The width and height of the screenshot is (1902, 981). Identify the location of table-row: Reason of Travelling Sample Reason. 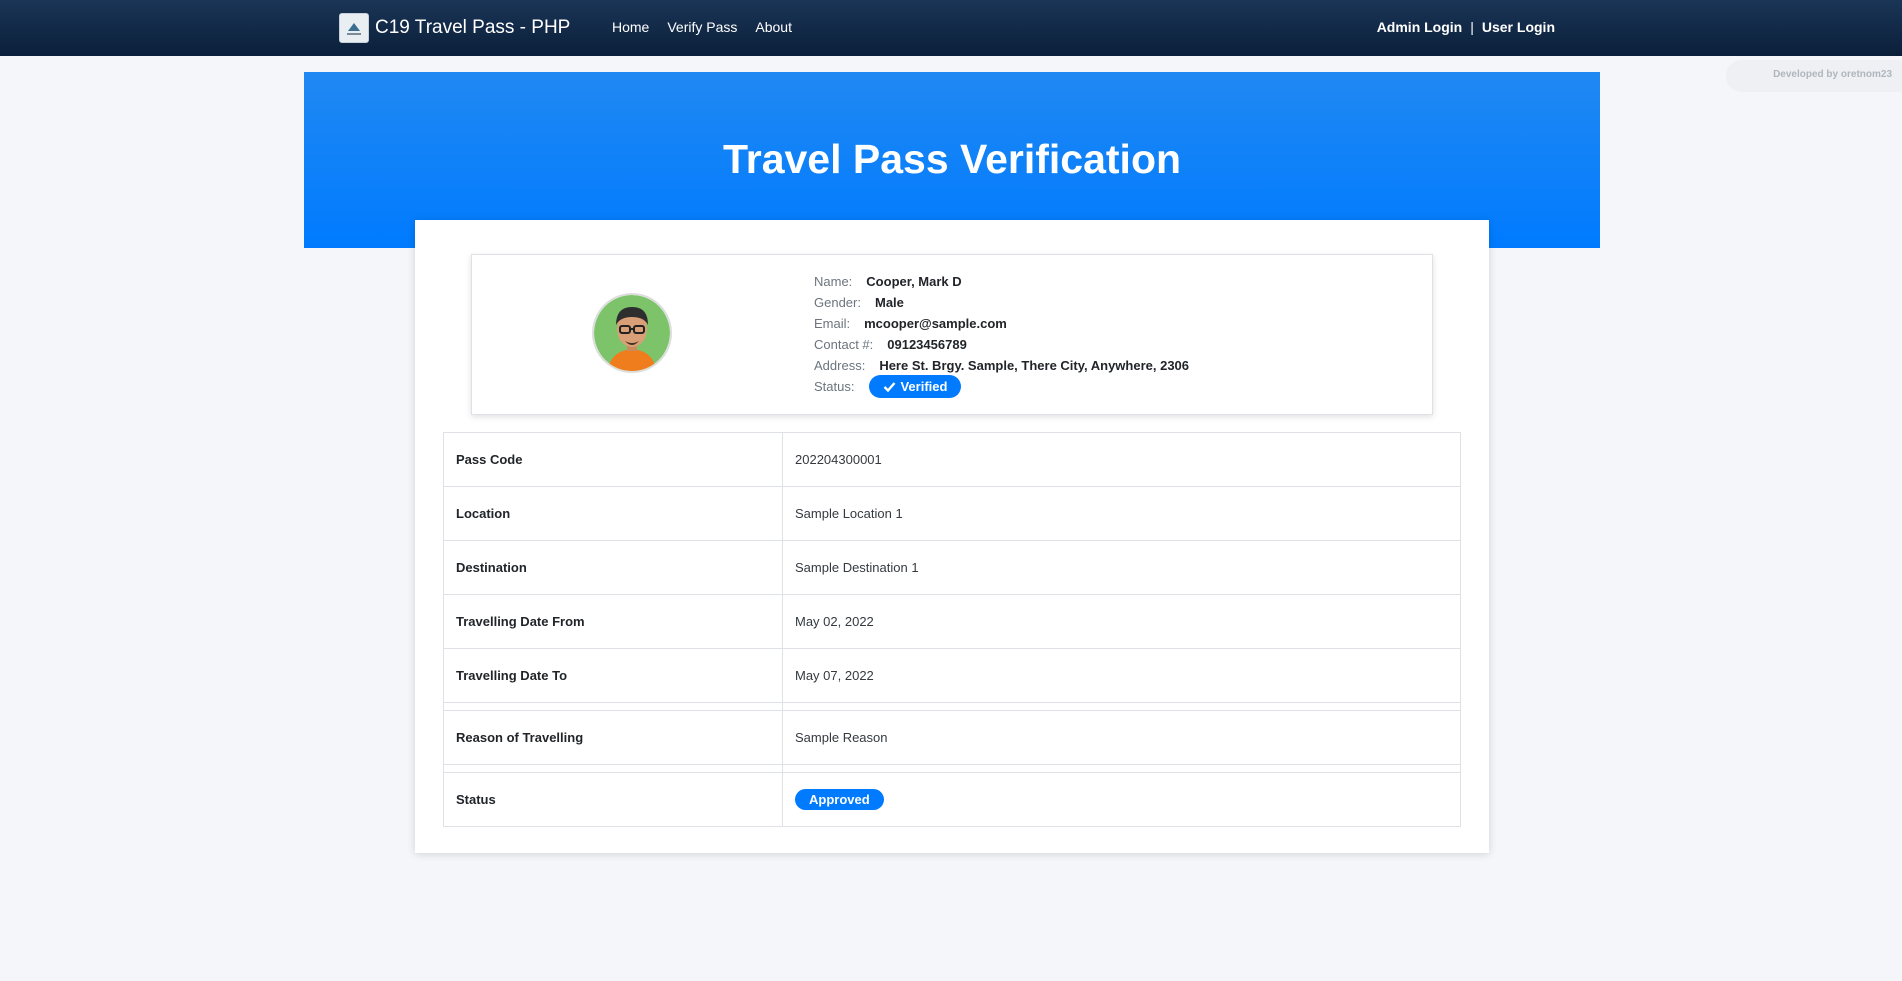
(952, 737).